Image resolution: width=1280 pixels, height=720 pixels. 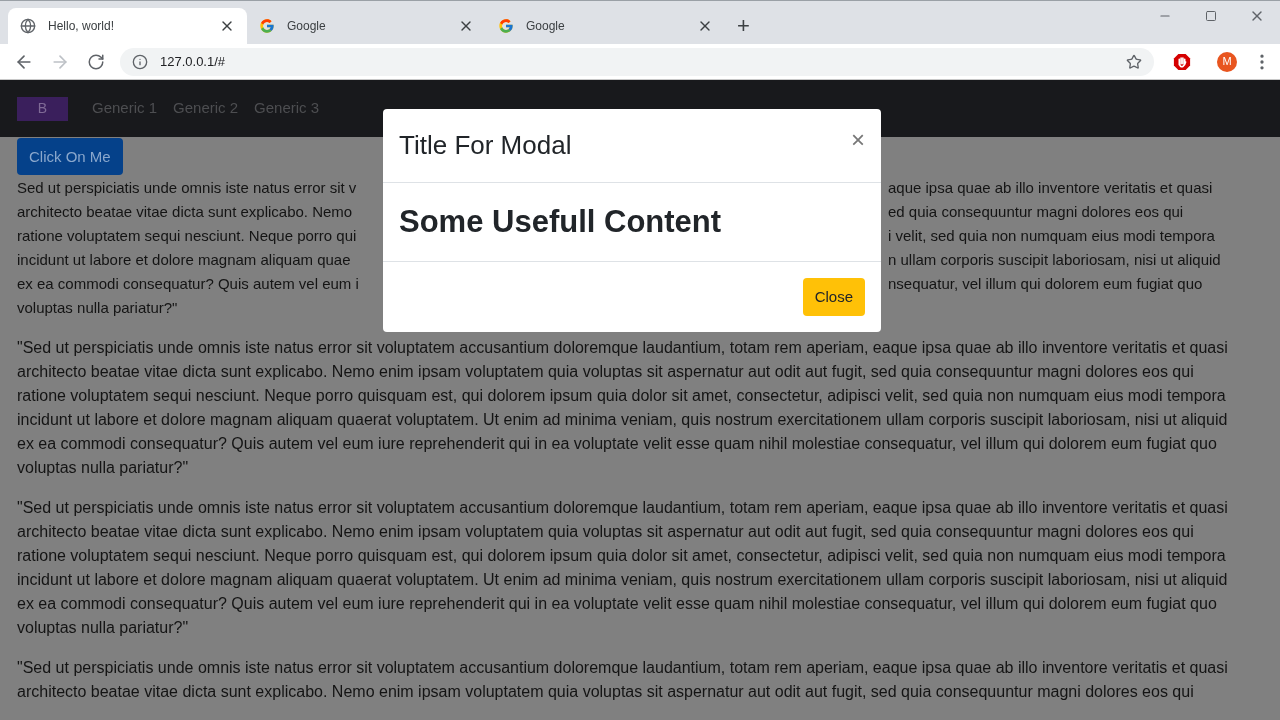 What do you see at coordinates (187, 236) in the screenshot?
I see `paragraph-text: ratione voluptatem sequi nesciunt. Neque porro qui` at bounding box center [187, 236].